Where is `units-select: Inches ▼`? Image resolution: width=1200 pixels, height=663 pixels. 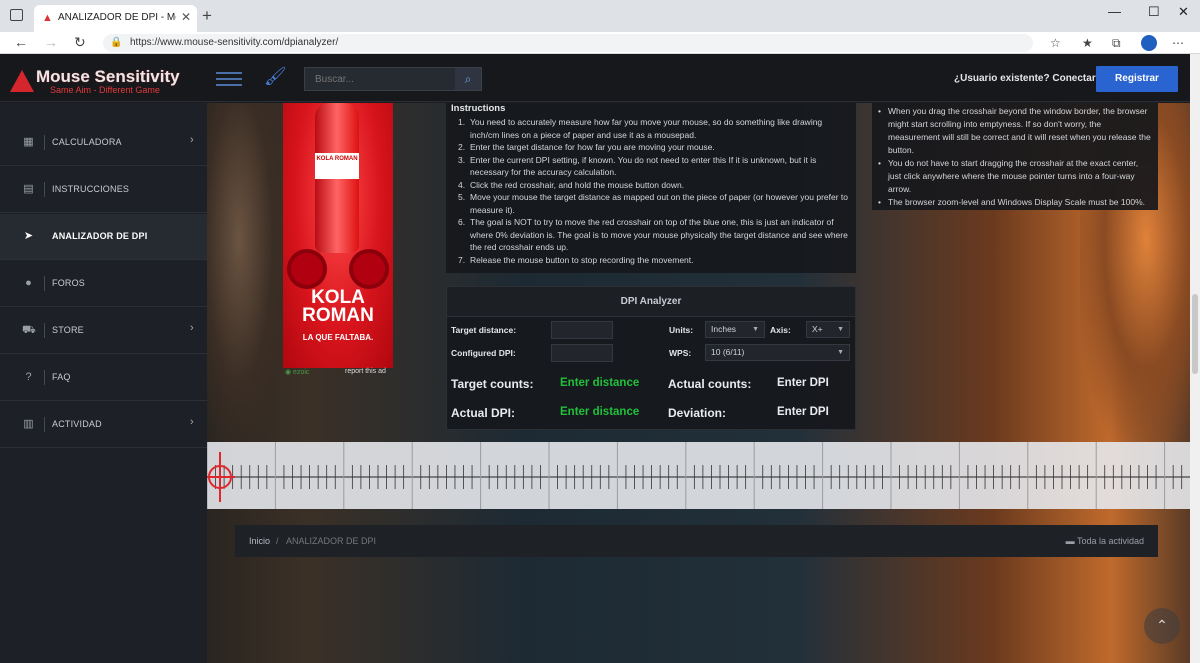 units-select: Inches ▼ is located at coordinates (735, 329).